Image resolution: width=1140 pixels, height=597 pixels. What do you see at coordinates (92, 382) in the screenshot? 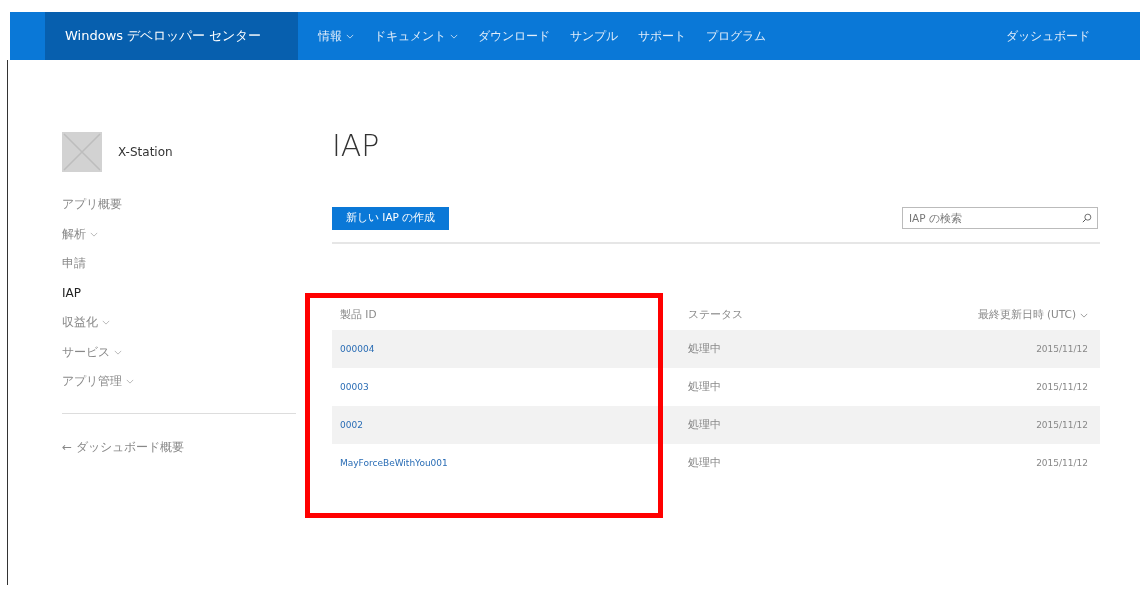
I see `sidebar-item: アプリ管理` at bounding box center [92, 382].